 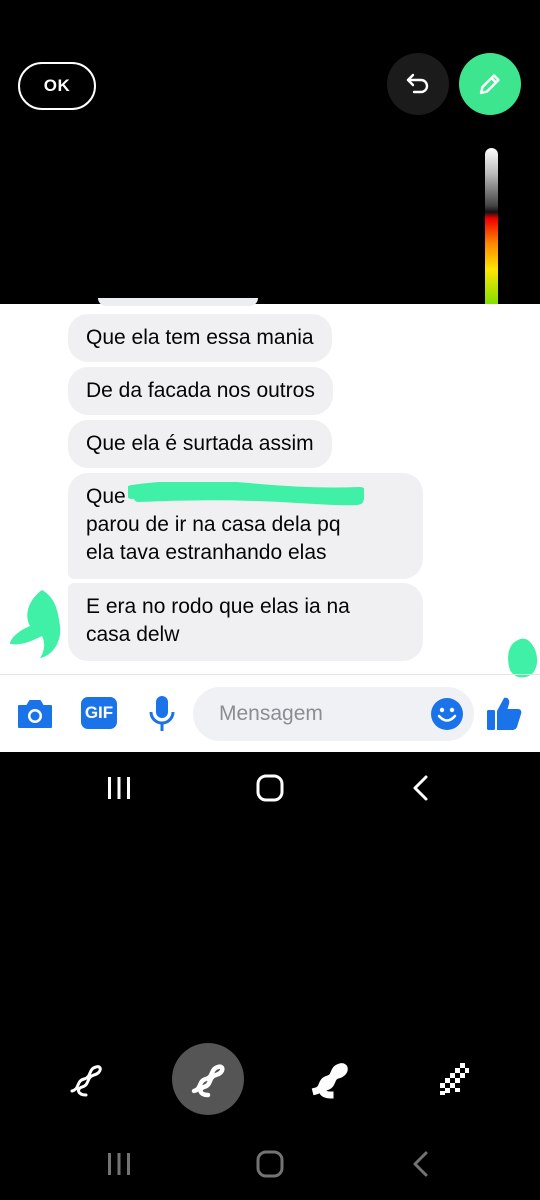 I want to click on device-recent-apps-button, so click(x=119, y=1164).